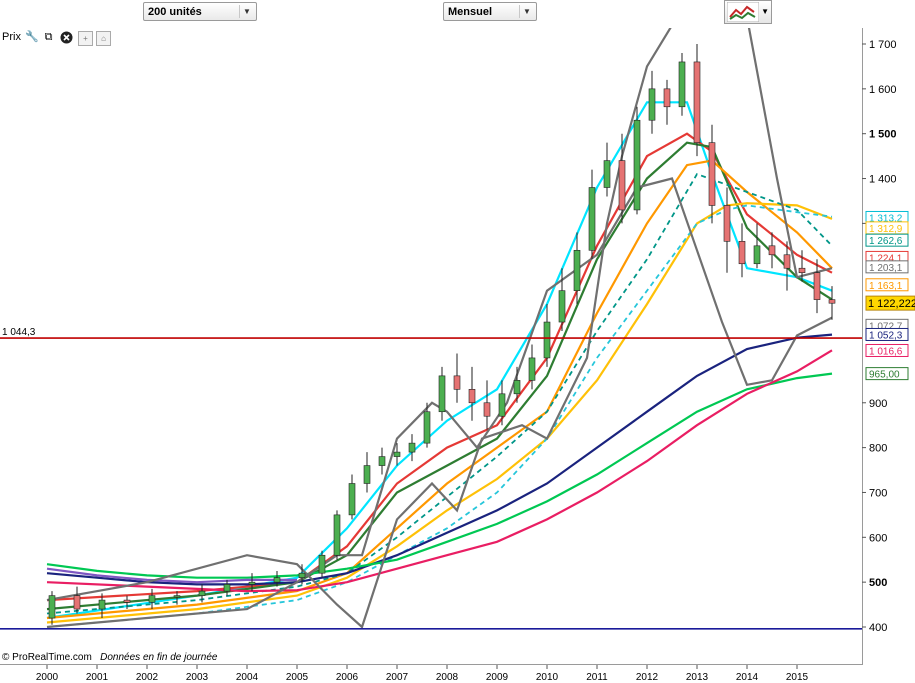  I want to click on data-note: Données en fin de journée, so click(159, 657).